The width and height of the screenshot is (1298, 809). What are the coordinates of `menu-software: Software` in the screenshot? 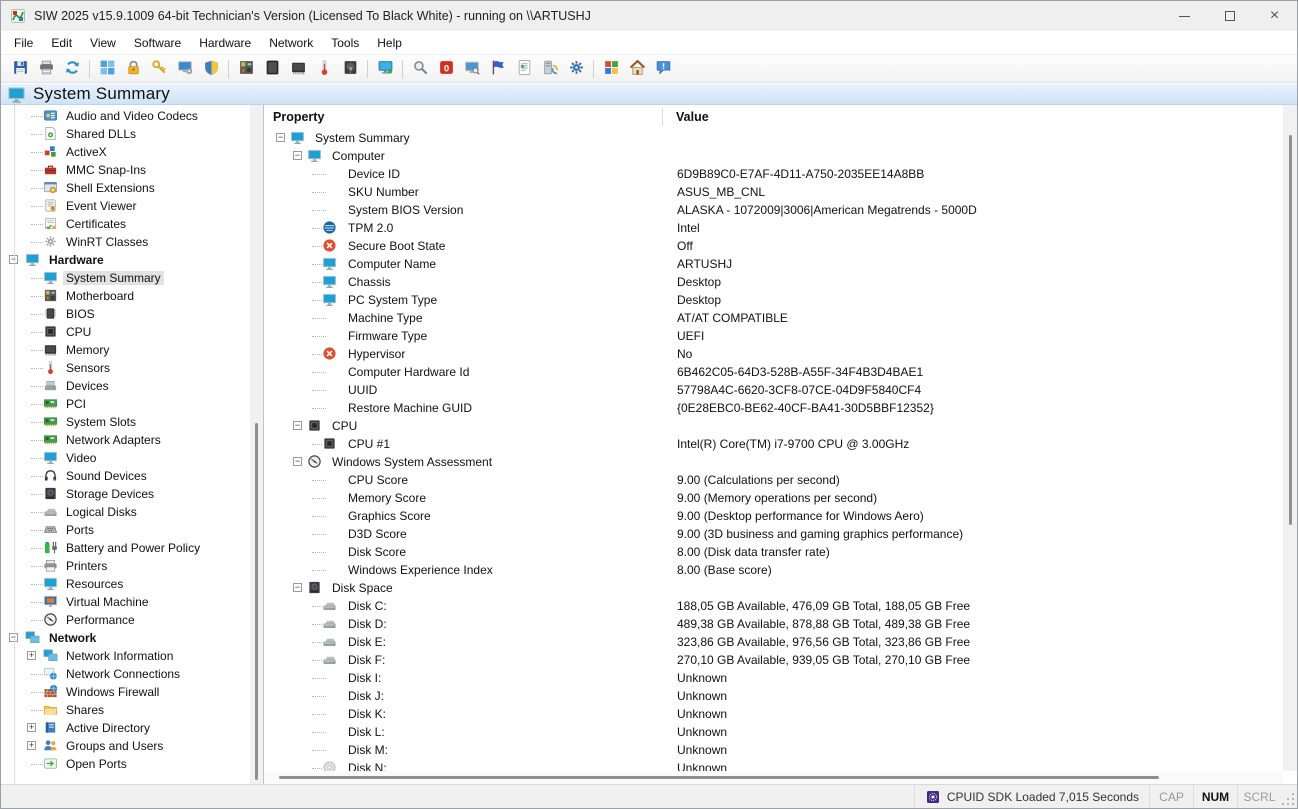 It's located at (157, 43).